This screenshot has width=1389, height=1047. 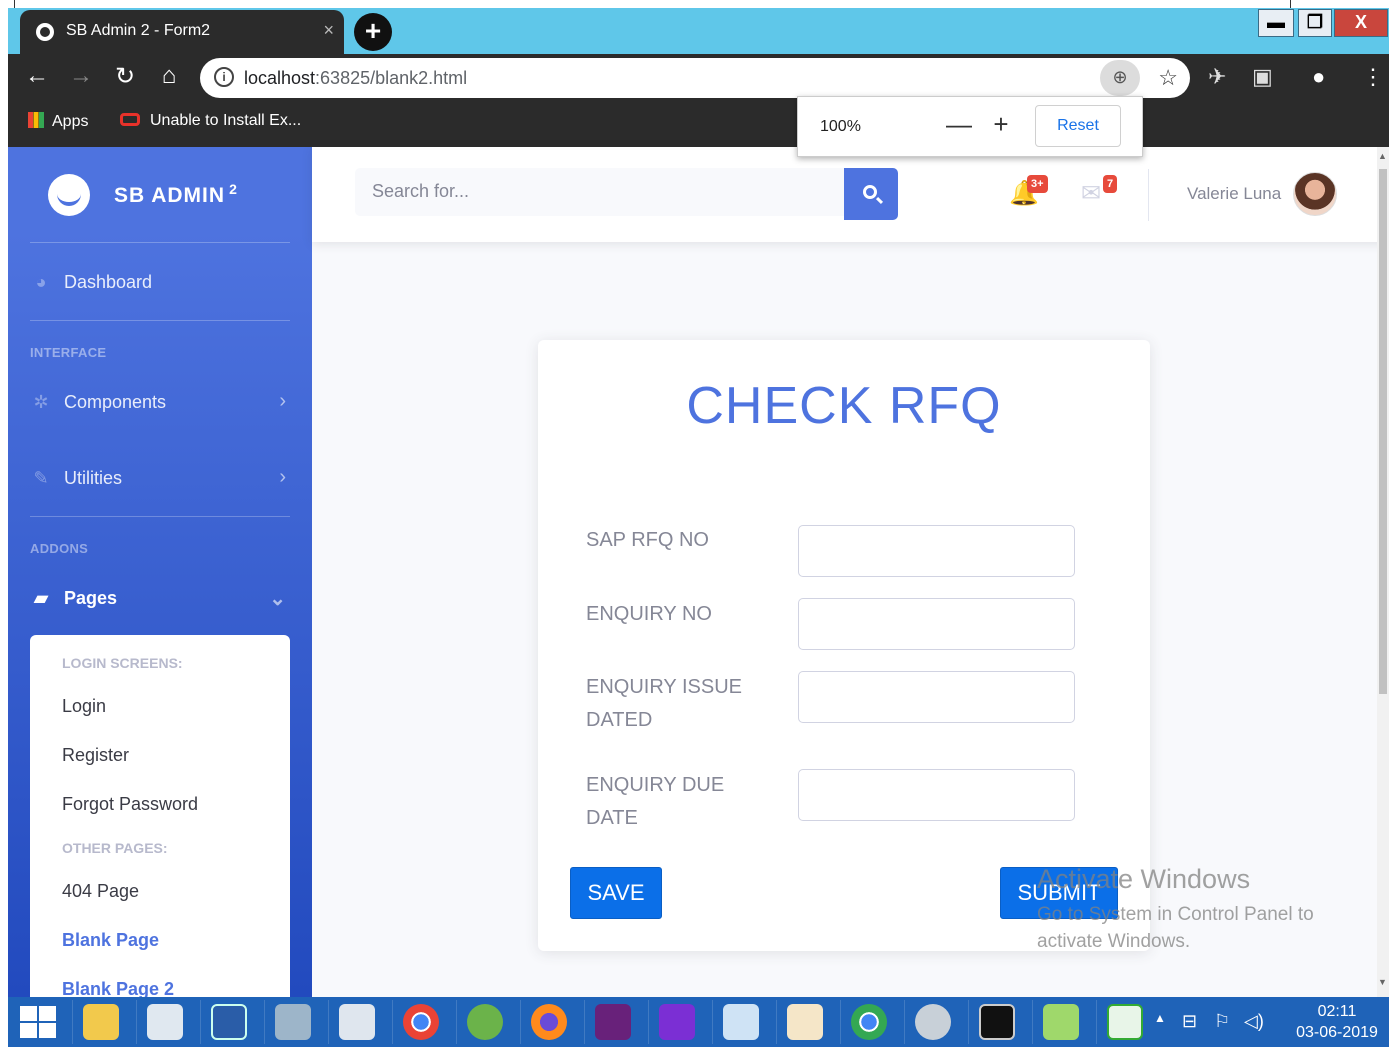 What do you see at coordinates (1262, 77) in the screenshot?
I see `extension-icon-2: ▣` at bounding box center [1262, 77].